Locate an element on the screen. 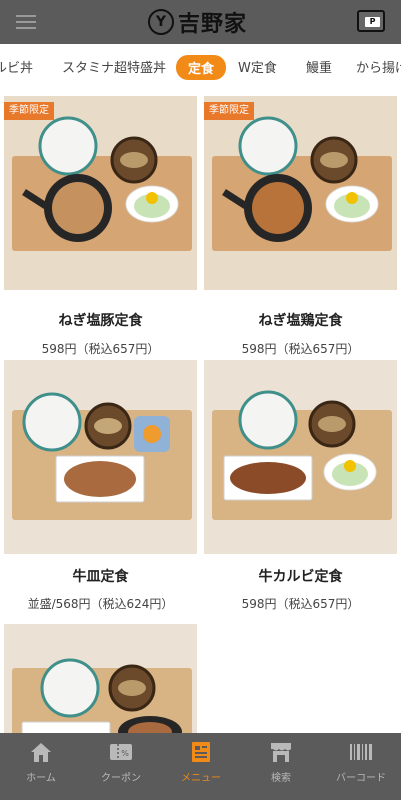 The width and height of the screenshot is (401, 800). tab-stamina: スタミナ超特盛丼 is located at coordinates (114, 66).